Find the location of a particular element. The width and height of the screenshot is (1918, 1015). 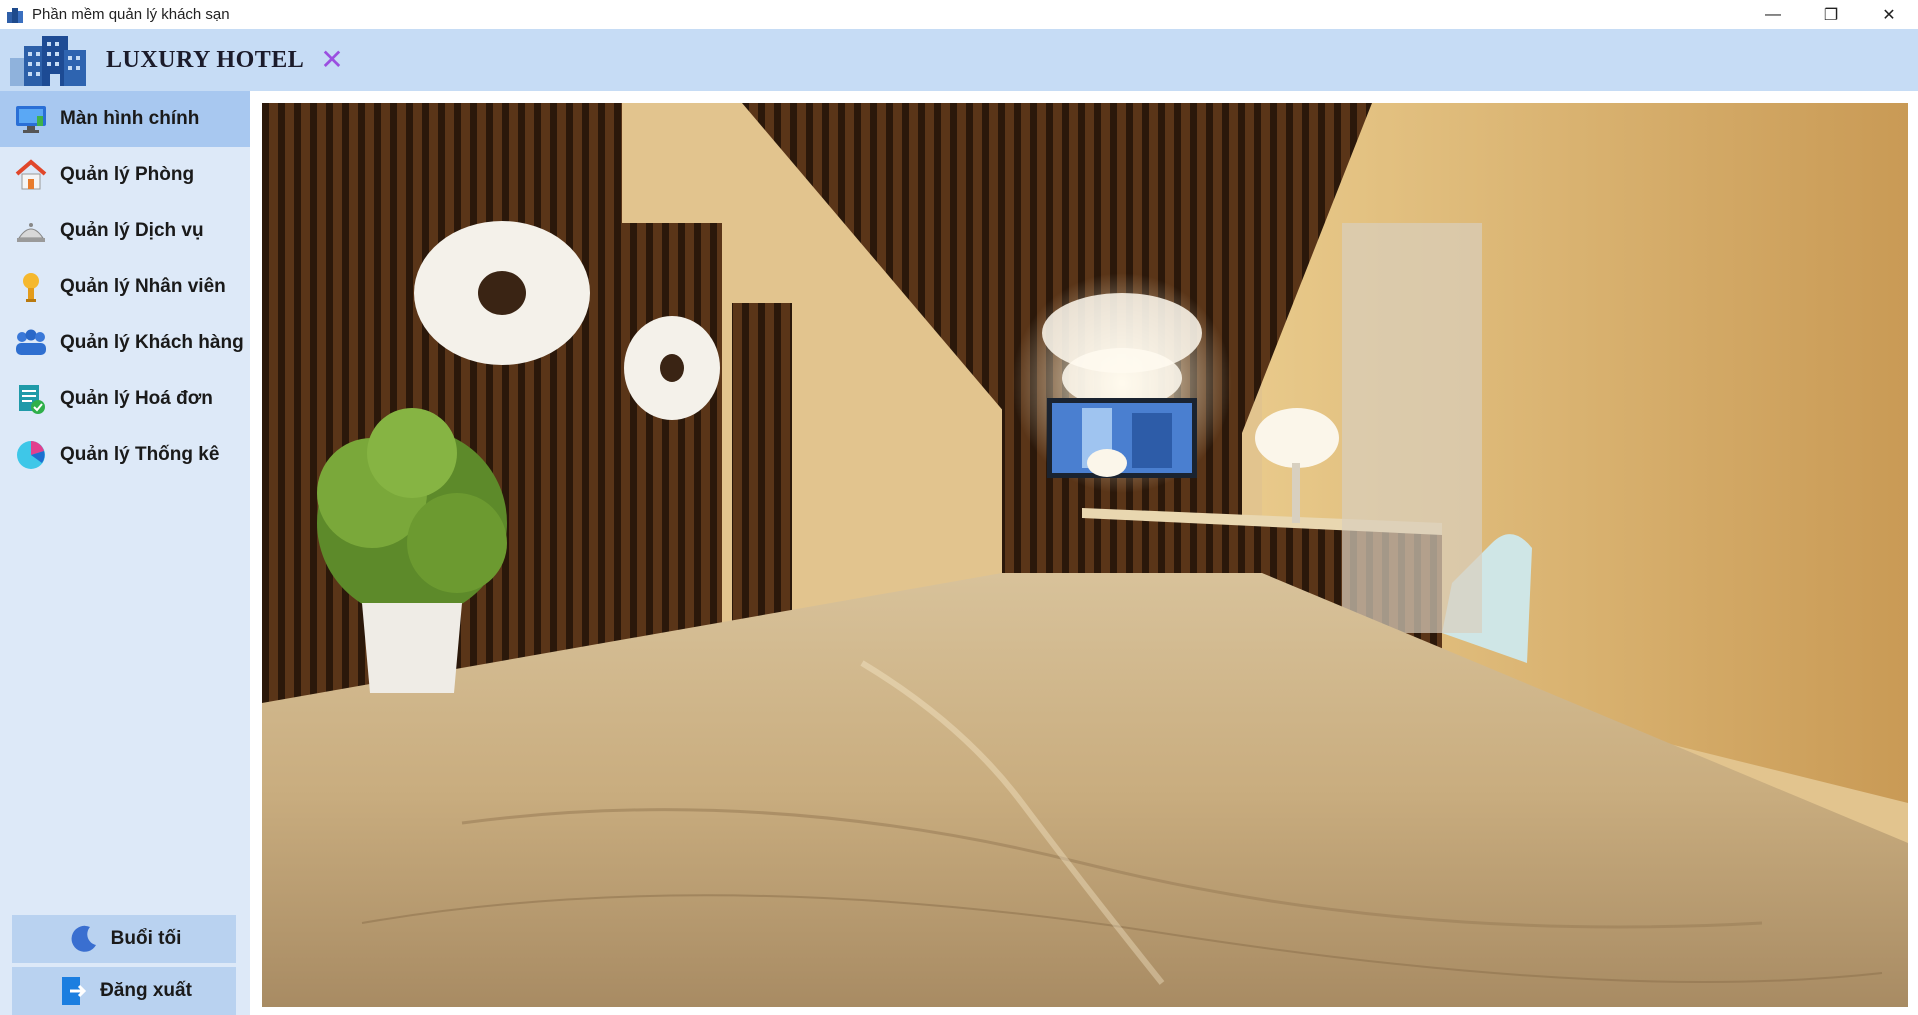

logout-icon is located at coordinates (73, 991).